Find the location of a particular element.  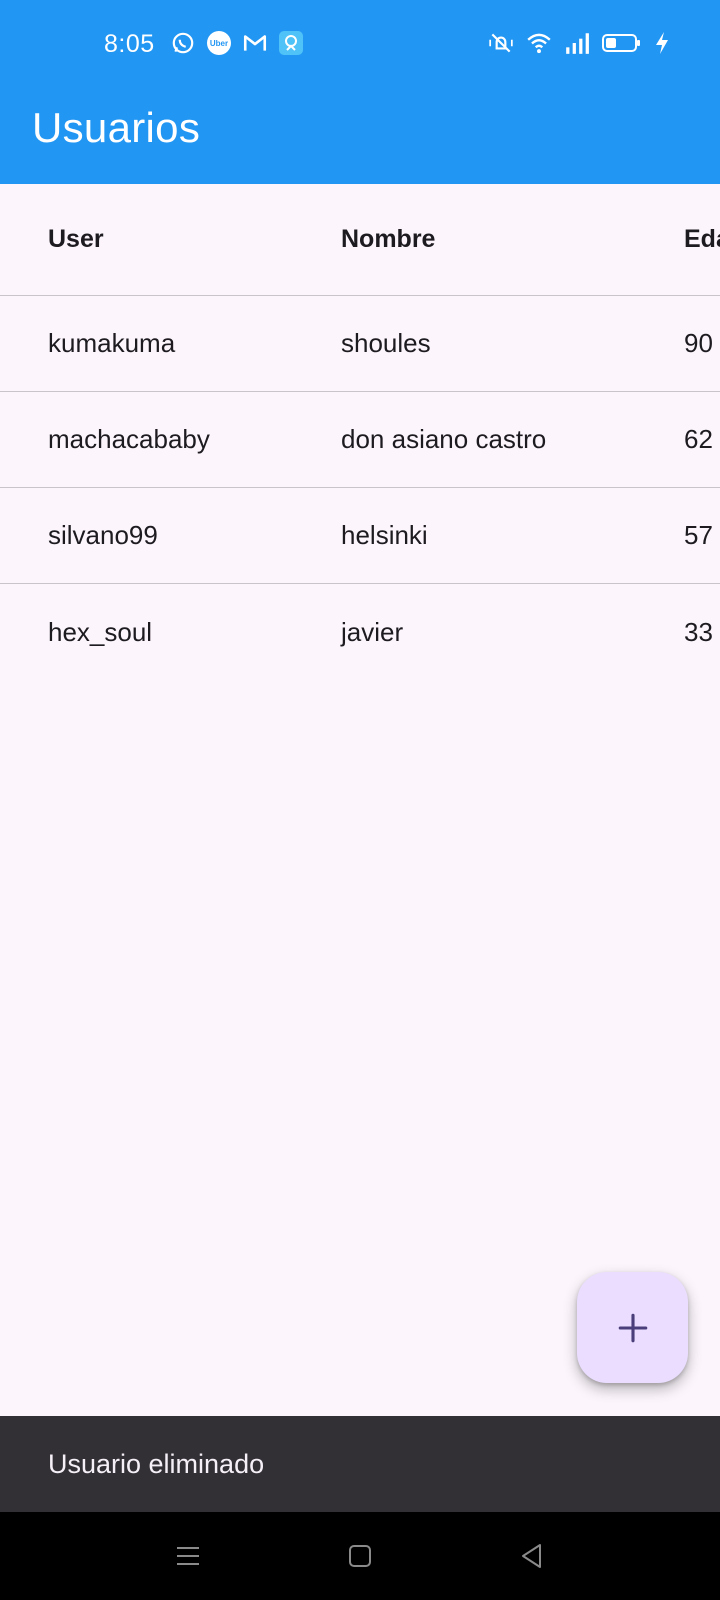

cell-user: kumakuma is located at coordinates (112, 343).